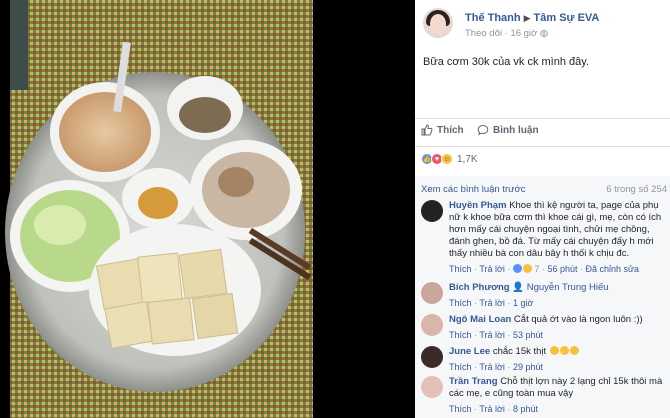 This screenshot has height=418, width=670. I want to click on follow-link: Theo dõi, so click(483, 33).